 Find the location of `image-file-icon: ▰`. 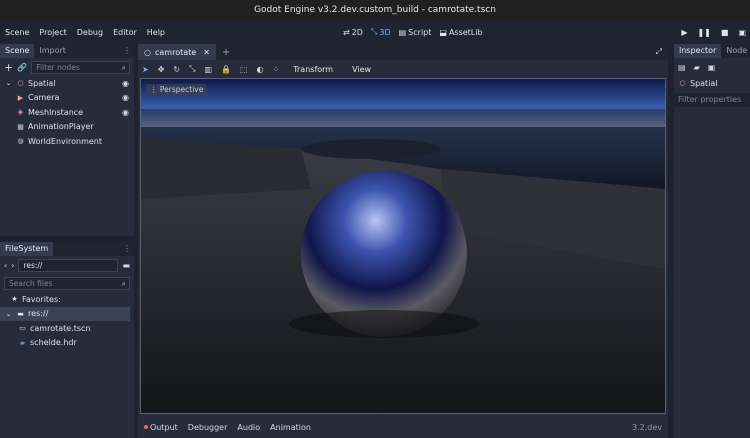

image-file-icon: ▰ is located at coordinates (22, 342).